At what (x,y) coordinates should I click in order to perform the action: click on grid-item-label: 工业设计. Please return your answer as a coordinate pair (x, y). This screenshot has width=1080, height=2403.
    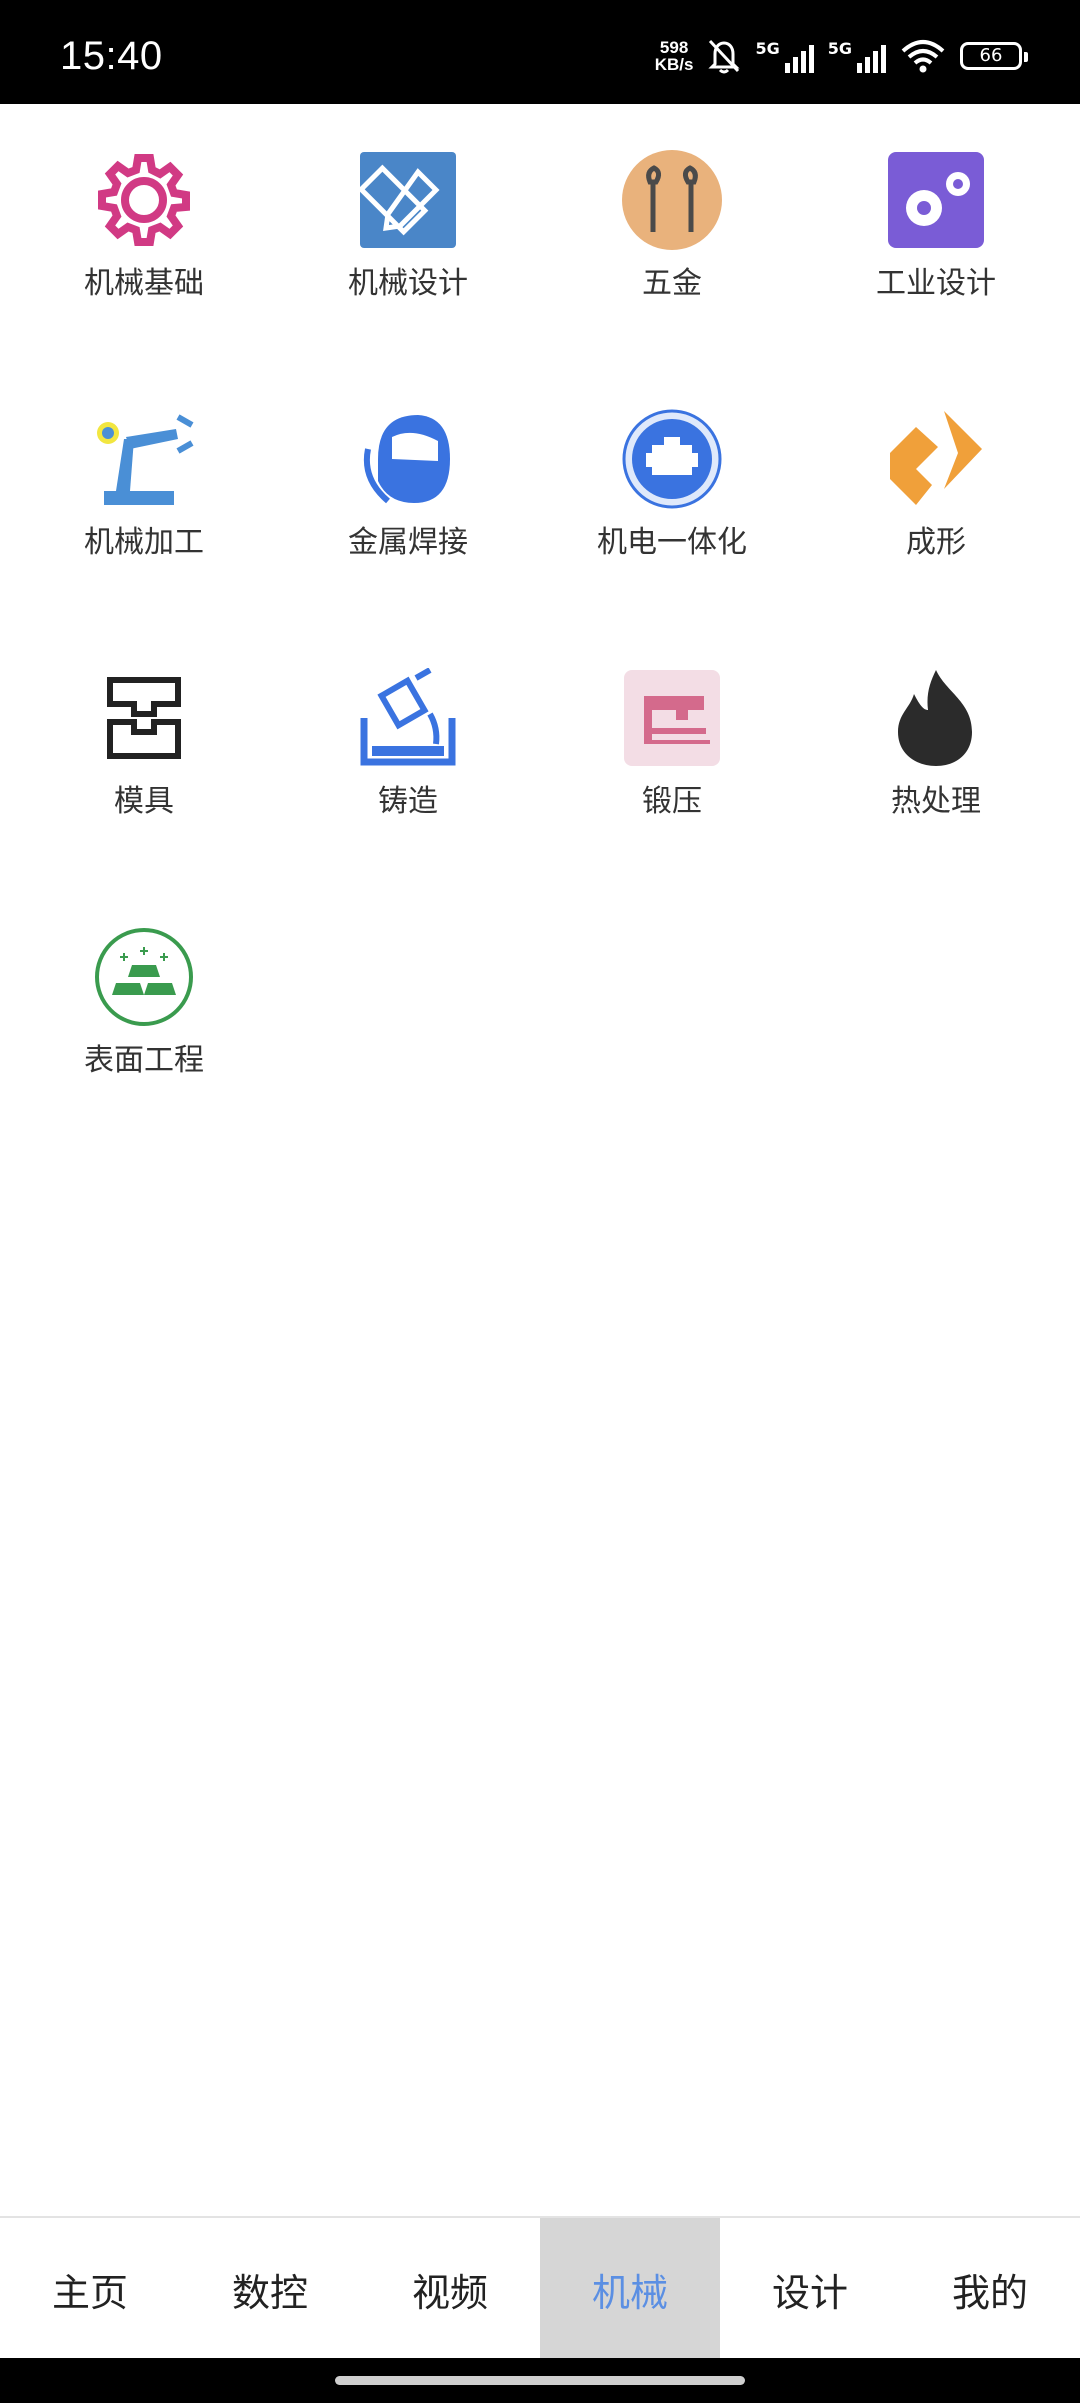
    Looking at the image, I should click on (936, 283).